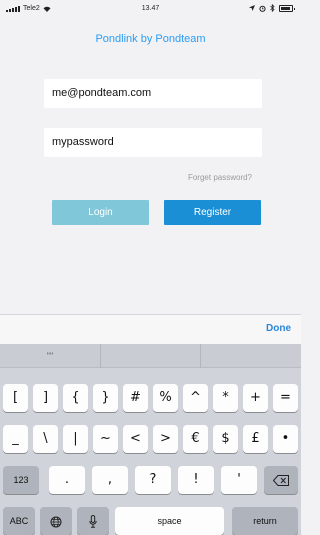  I want to click on key: !, so click(196, 480).